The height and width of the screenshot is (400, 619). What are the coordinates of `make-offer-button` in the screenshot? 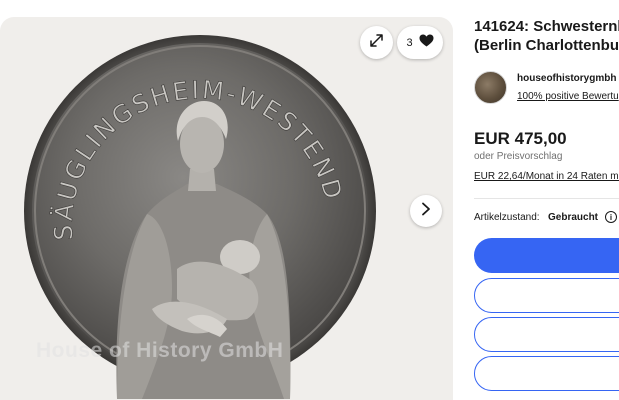 It's located at (546, 334).